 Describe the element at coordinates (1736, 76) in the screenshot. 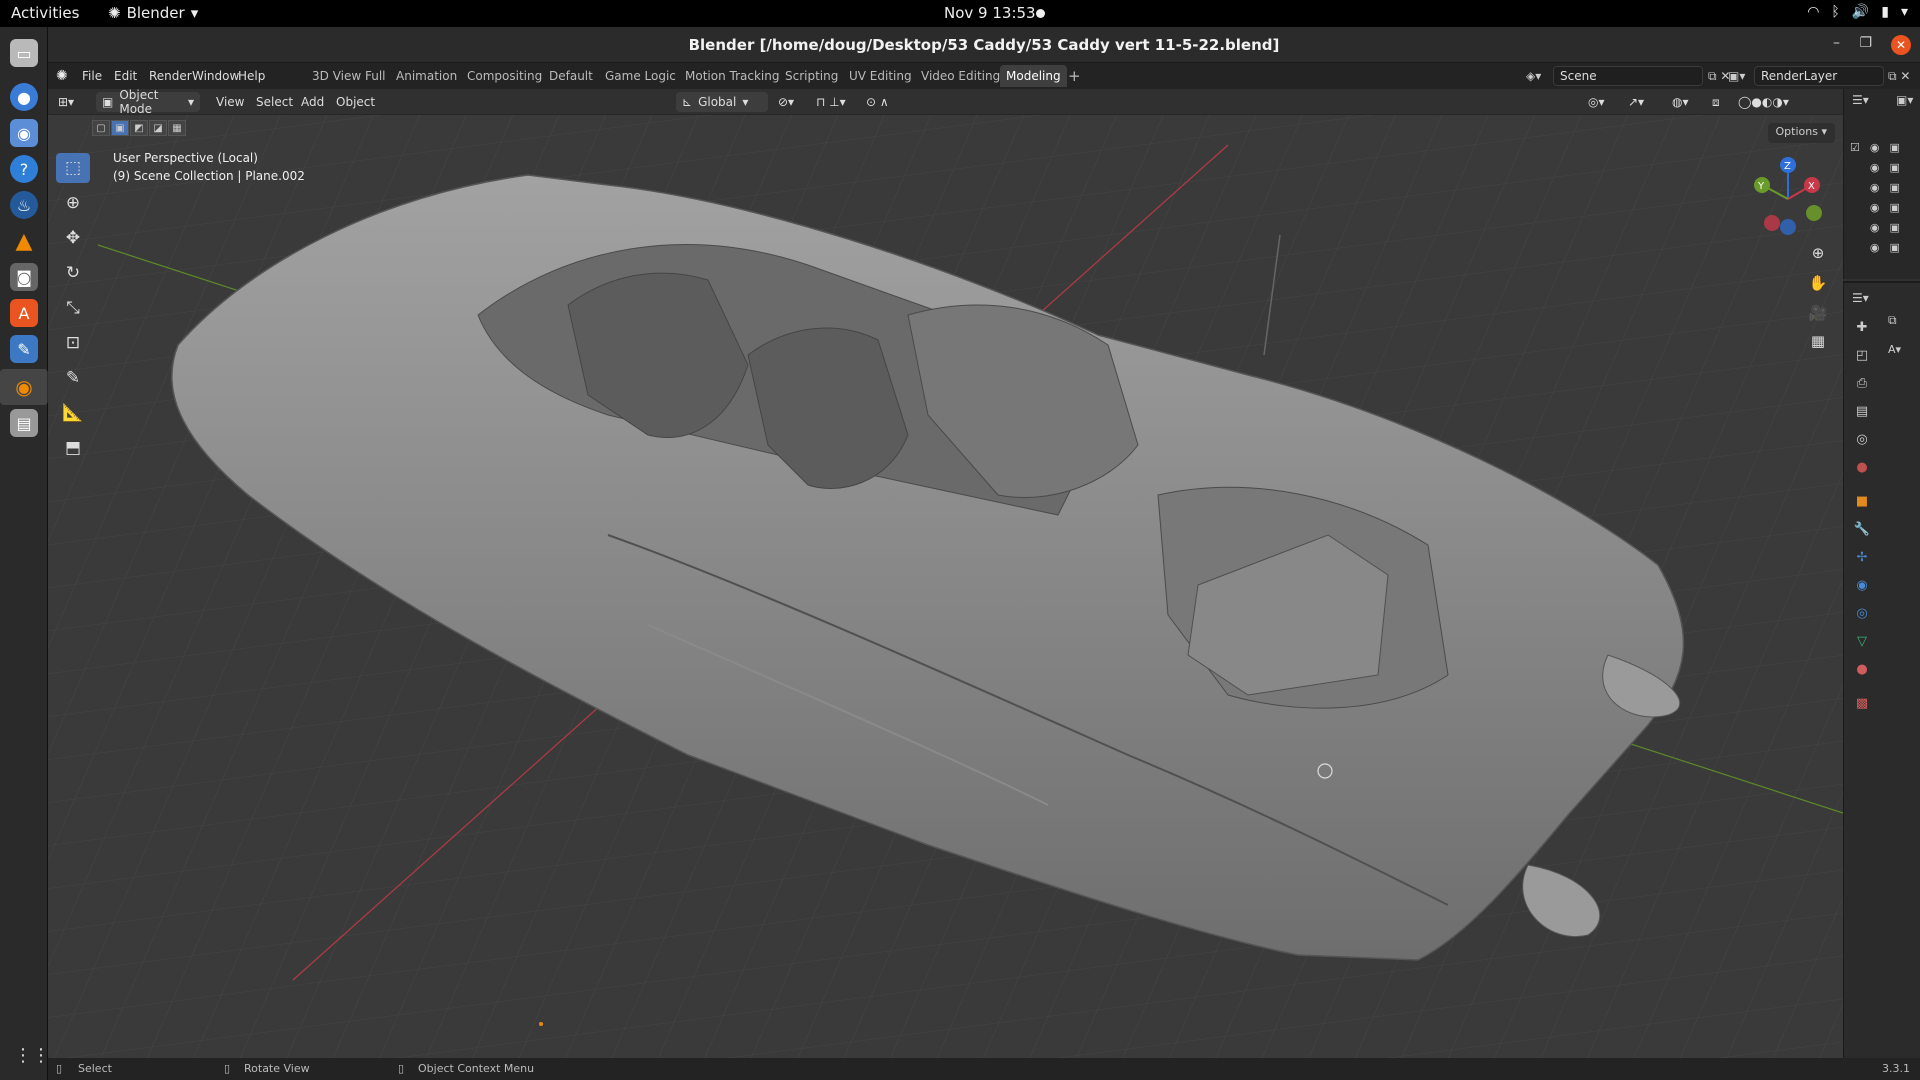

I see `viewlayer-icon: ▣▾` at that location.